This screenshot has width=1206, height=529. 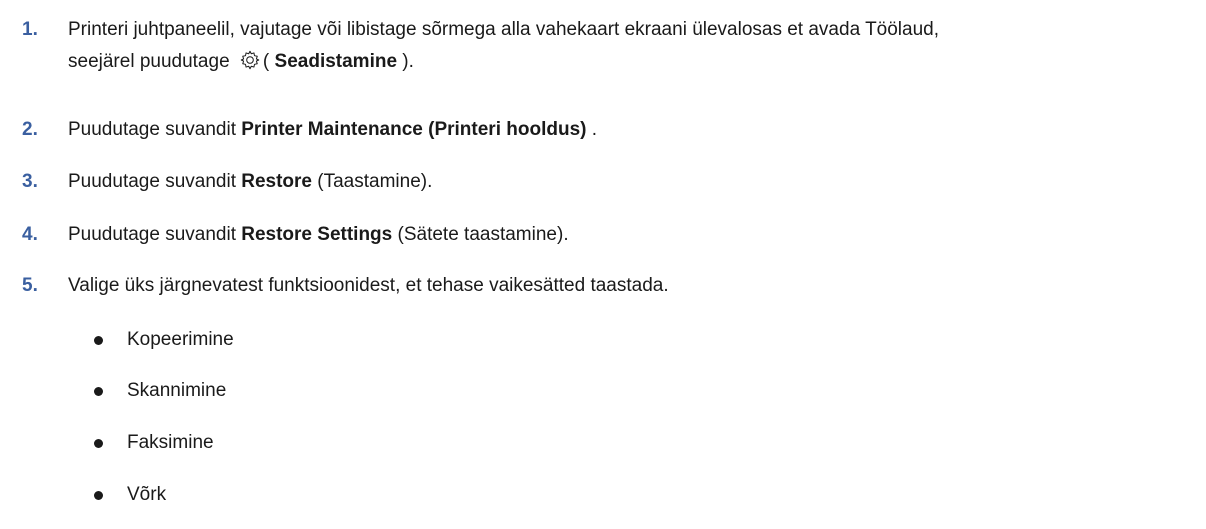 I want to click on step-text-fragment: seejärel puudutage, so click(x=151, y=61).